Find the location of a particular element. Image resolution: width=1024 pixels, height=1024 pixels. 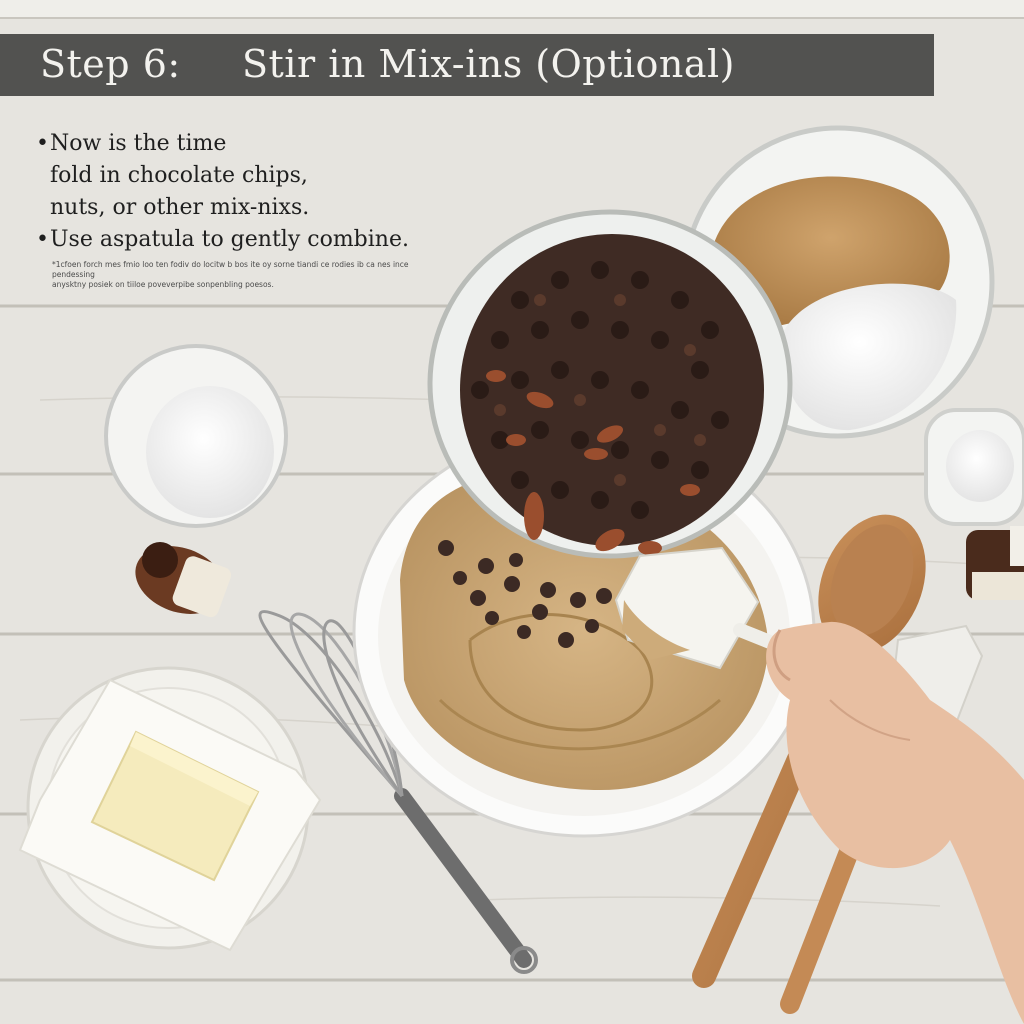

instruction-line: fold in chocolate chips, is located at coordinates (179, 175).